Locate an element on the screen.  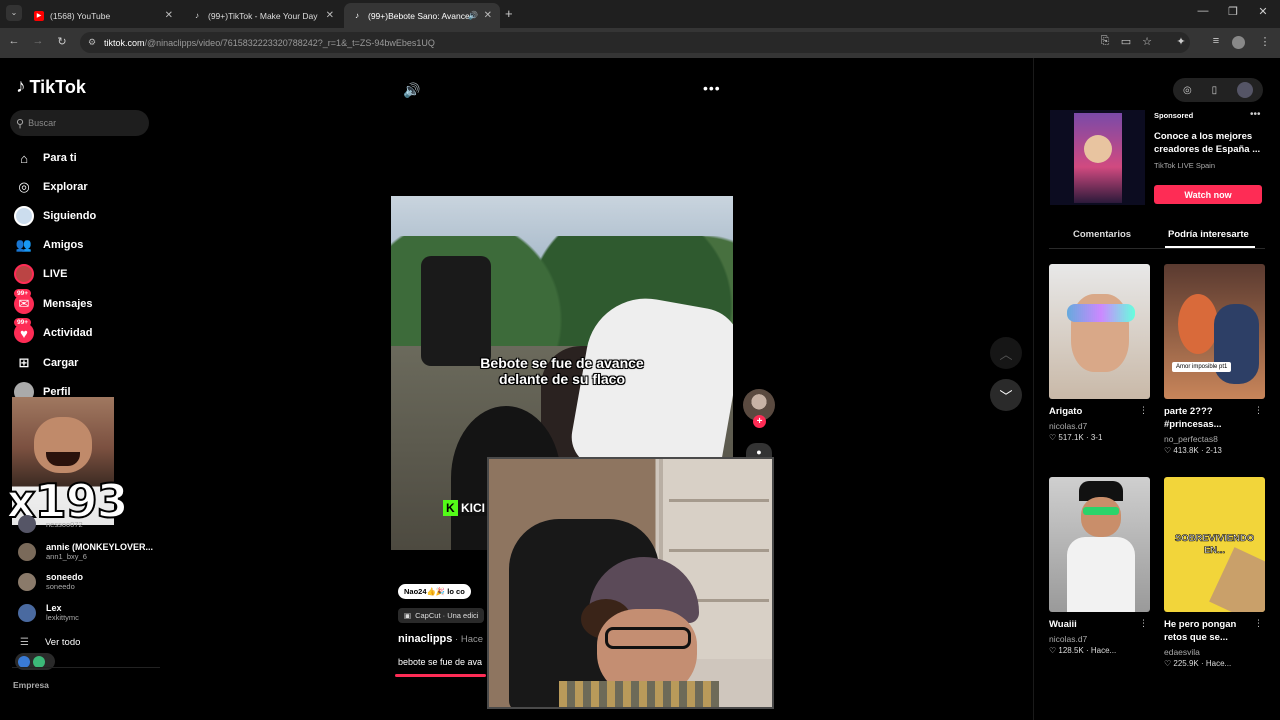
more-options-icon: ••• is located at coordinates (712, 88).